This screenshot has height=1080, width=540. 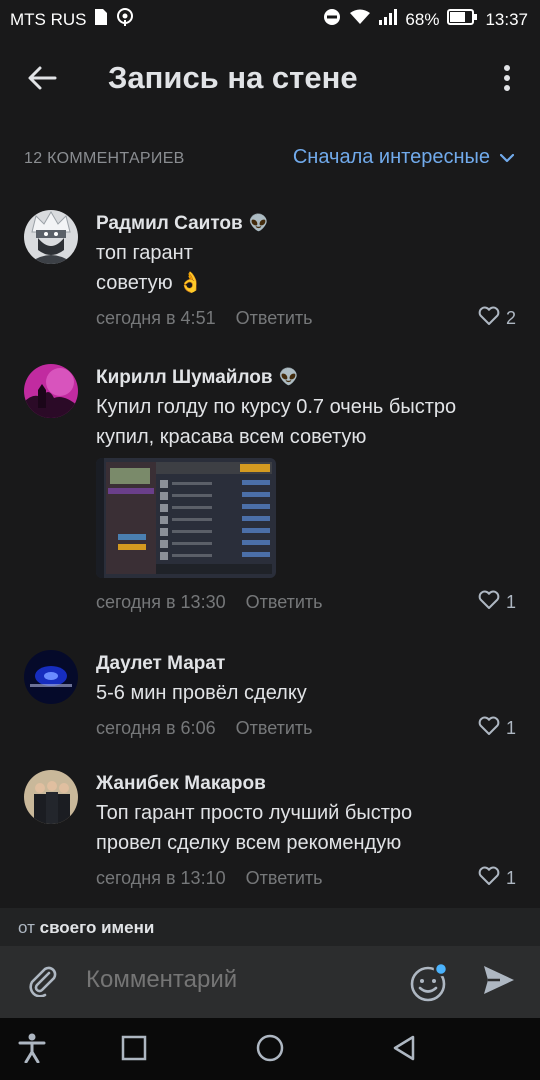 I want to click on triangle-back-icon, so click(x=404, y=1050).